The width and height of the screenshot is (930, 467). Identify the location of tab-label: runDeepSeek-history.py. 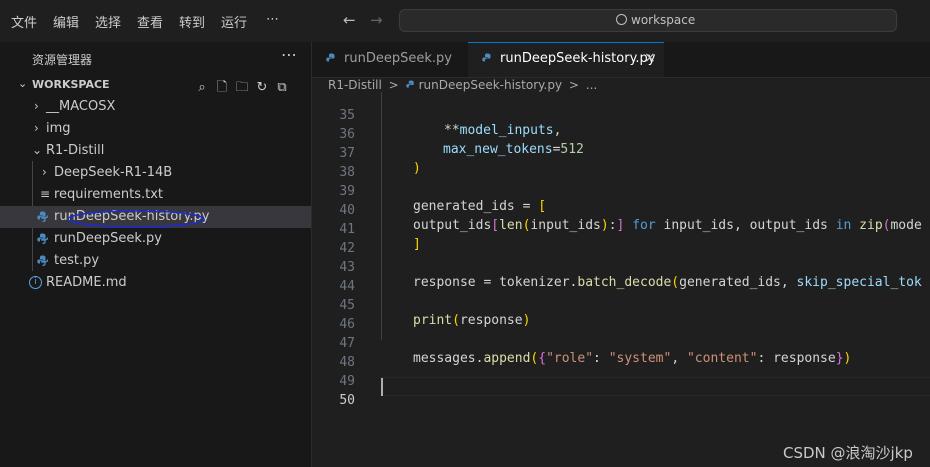
(578, 58).